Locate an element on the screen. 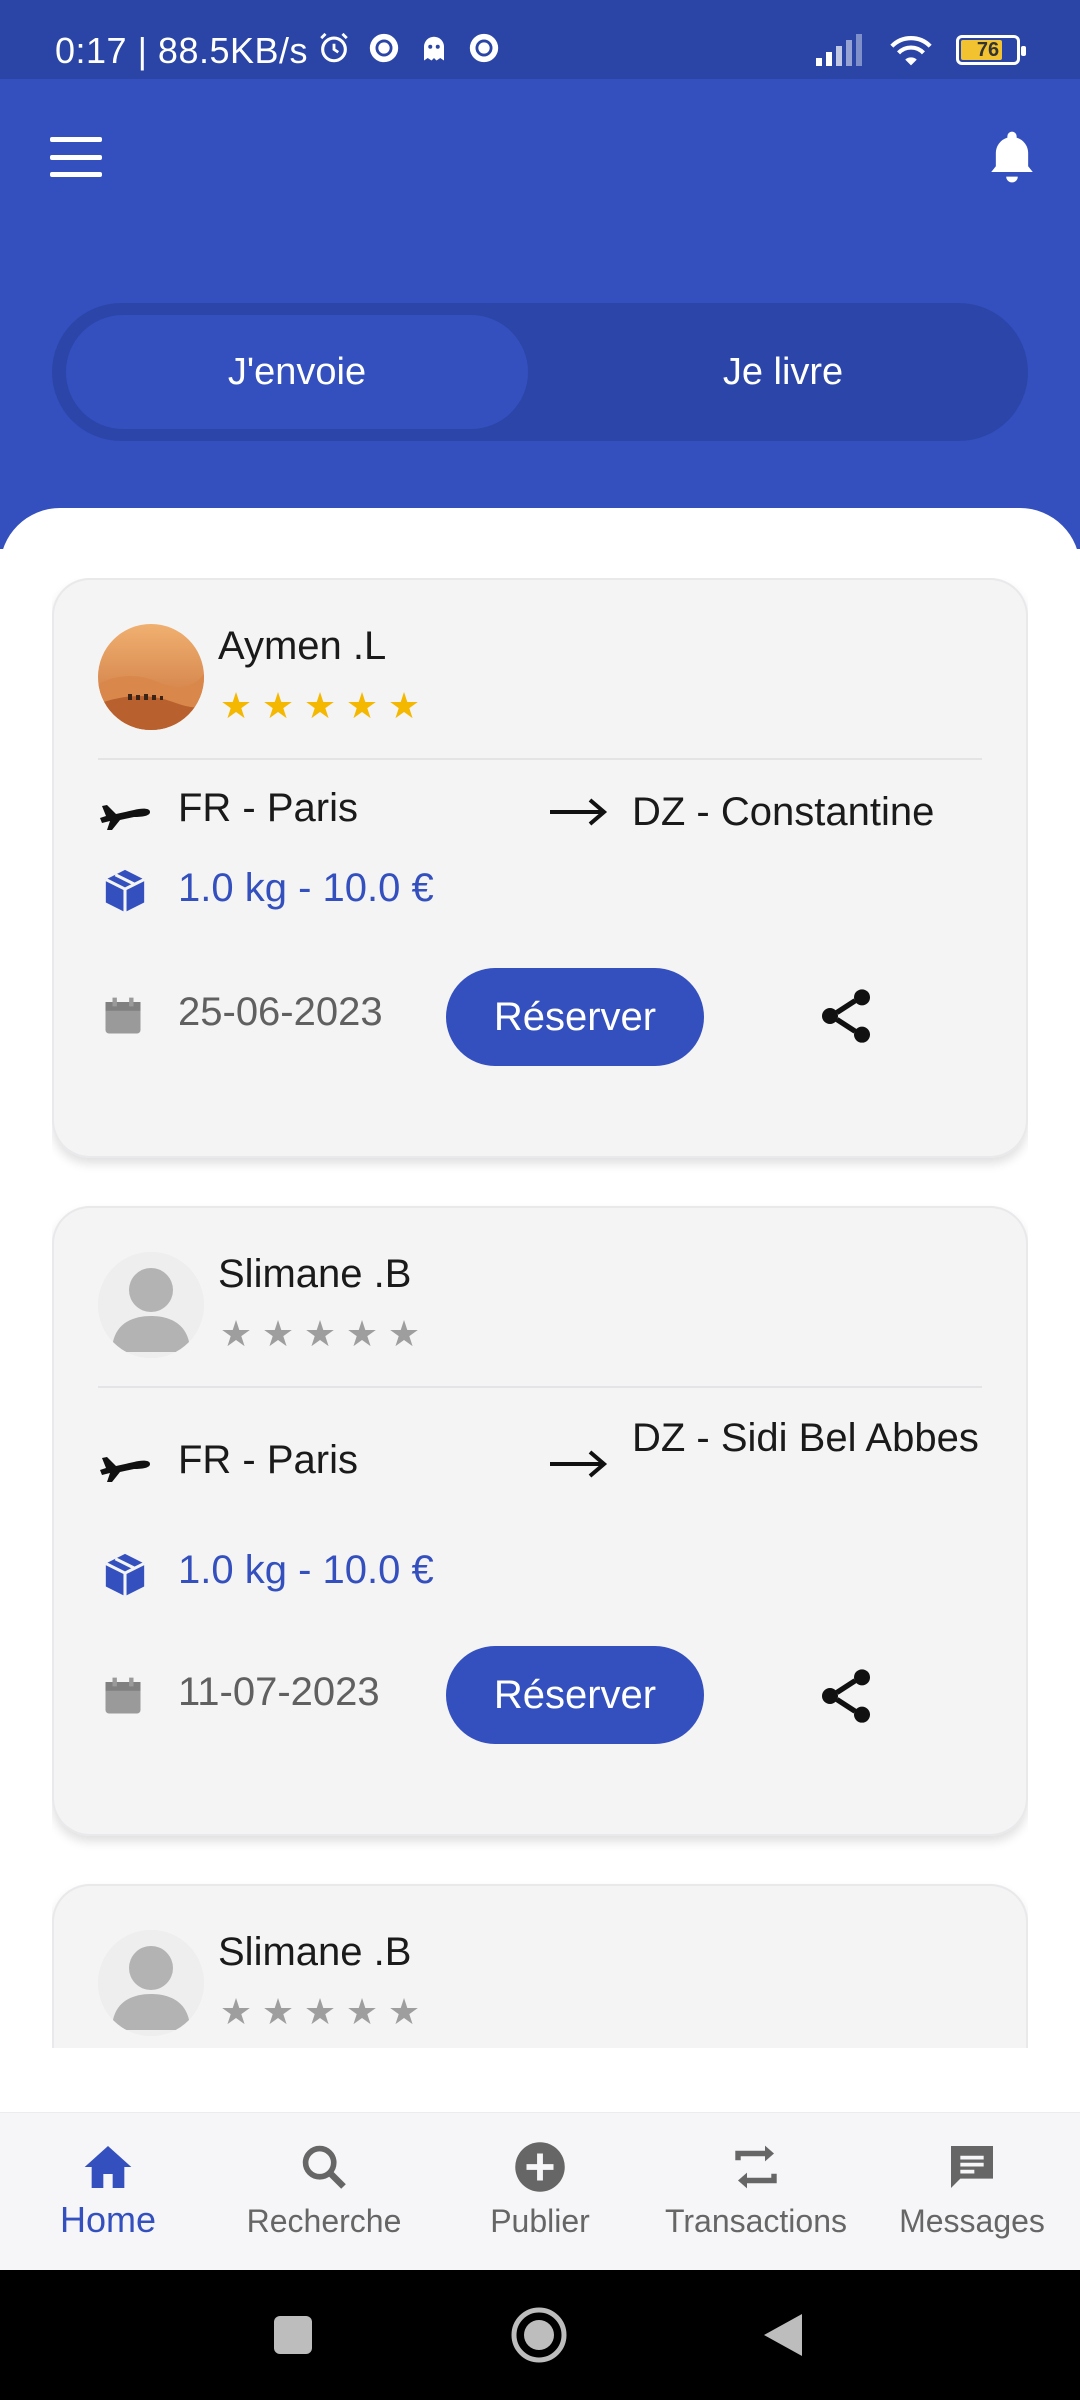  signal-icon is located at coordinates (839, 50).